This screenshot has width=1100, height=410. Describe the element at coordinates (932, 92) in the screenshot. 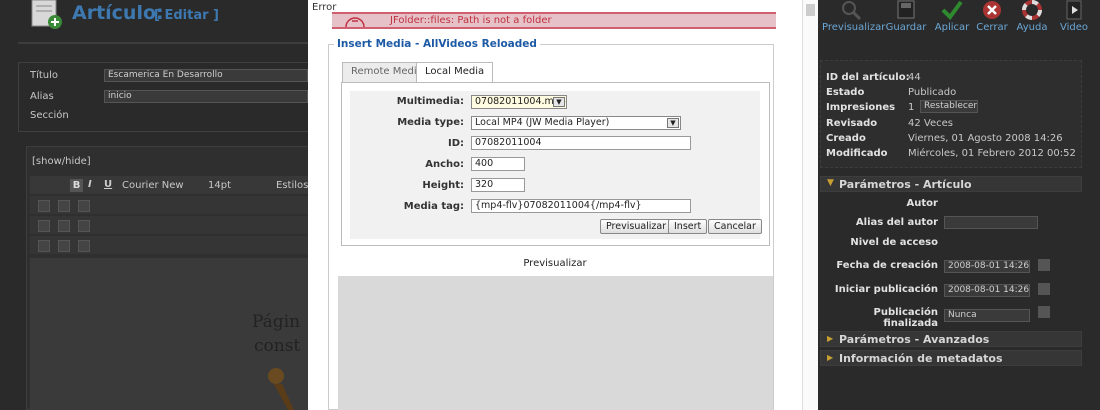

I see `info-value: Publicado` at that location.